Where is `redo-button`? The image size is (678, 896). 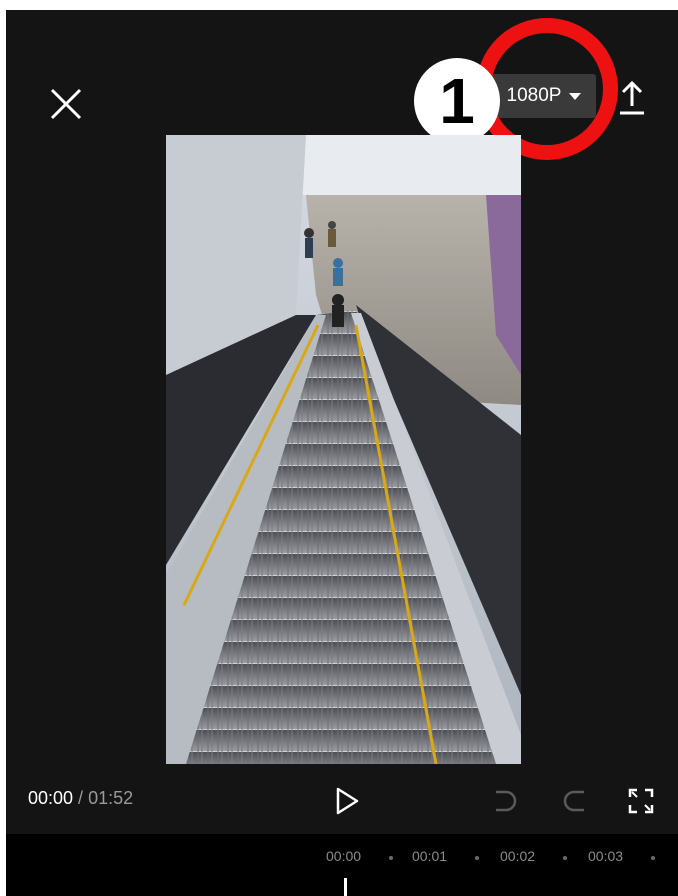
redo-button is located at coordinates (575, 801).